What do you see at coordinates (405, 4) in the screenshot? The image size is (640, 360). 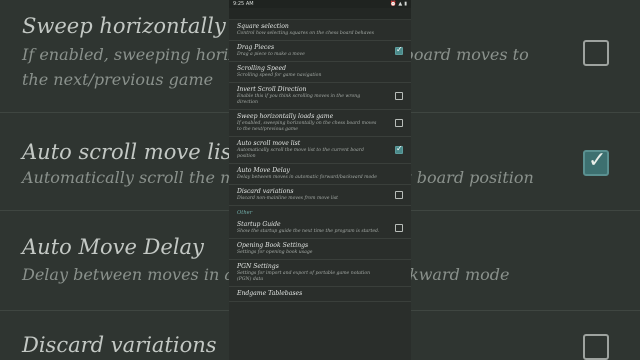 I see `battery-icon: ▮` at bounding box center [405, 4].